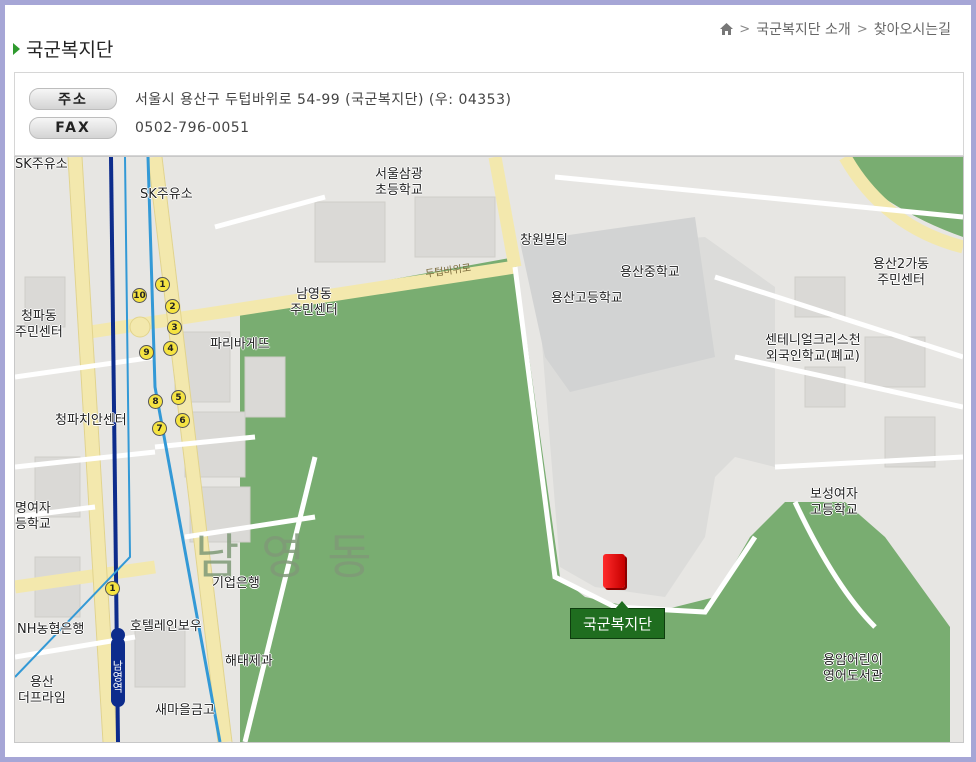 The image size is (976, 762). Describe the element at coordinates (146, 352) in the screenshot. I see `exit-9-icon: 9` at that location.